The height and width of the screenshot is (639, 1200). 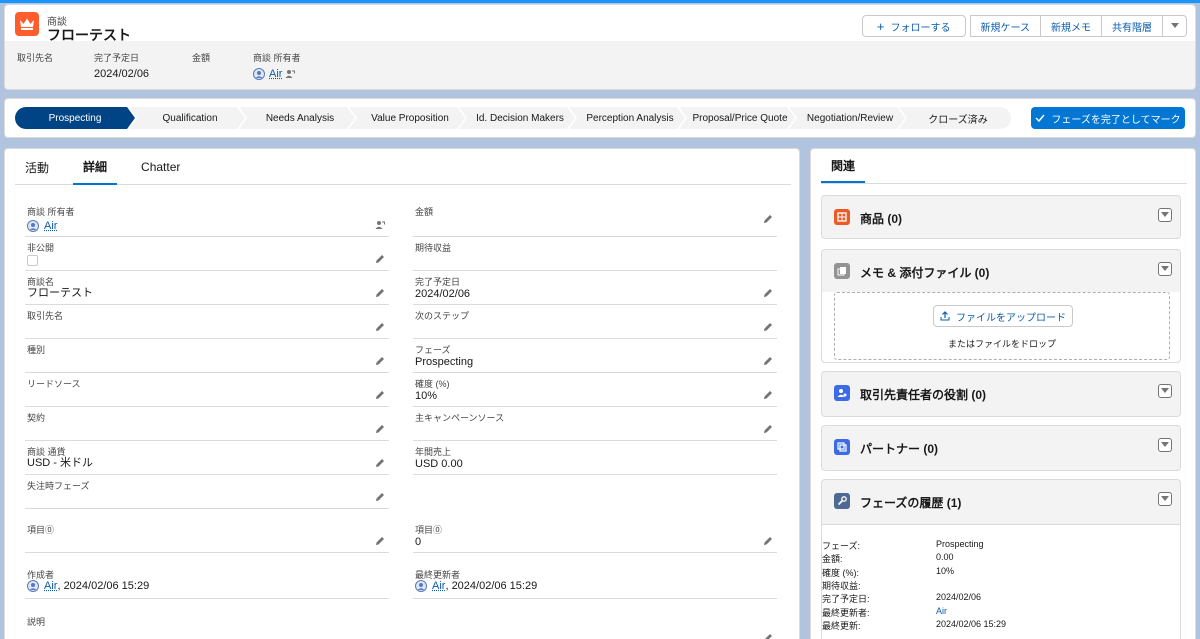 What do you see at coordinates (201, 58) in the screenshot?
I see `highlight-label: 金額` at bounding box center [201, 58].